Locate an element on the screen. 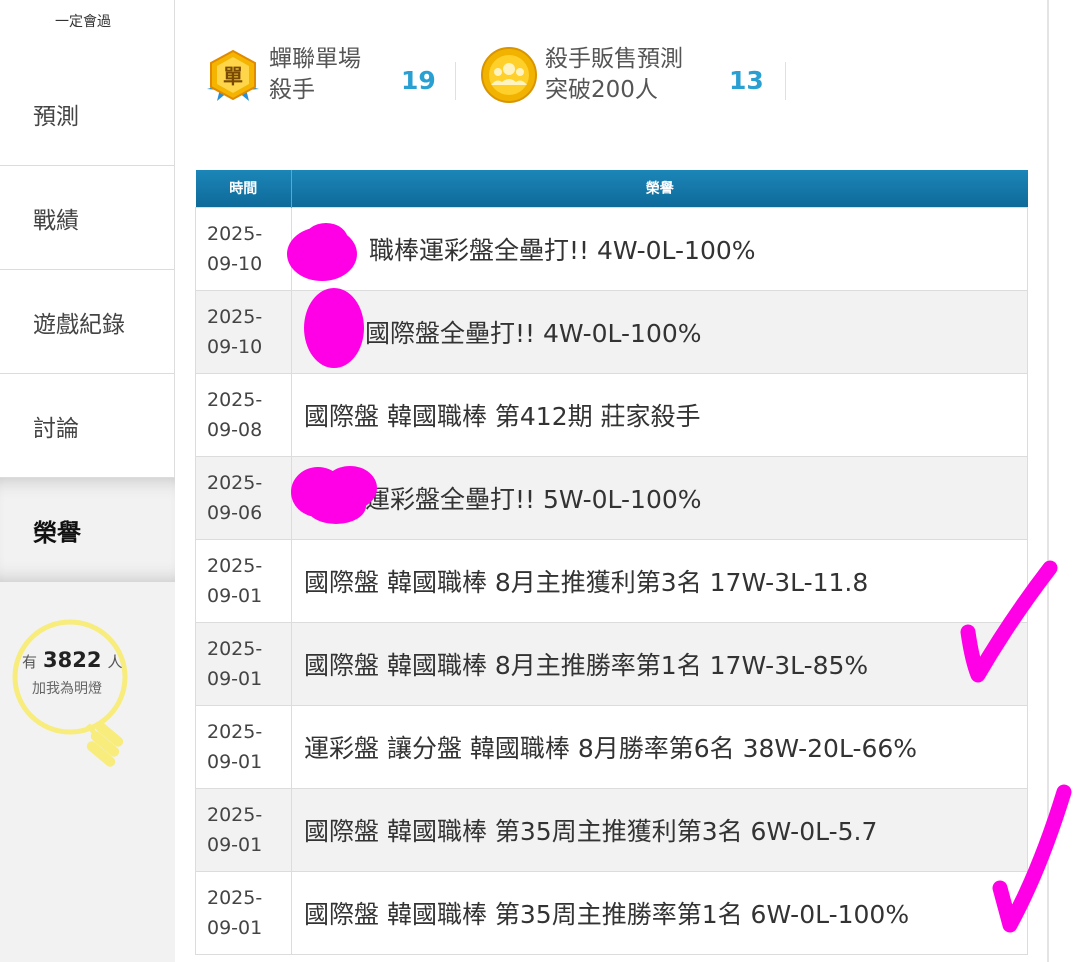  stat-label: 殺手販售預測 突破200人 is located at coordinates (614, 75).